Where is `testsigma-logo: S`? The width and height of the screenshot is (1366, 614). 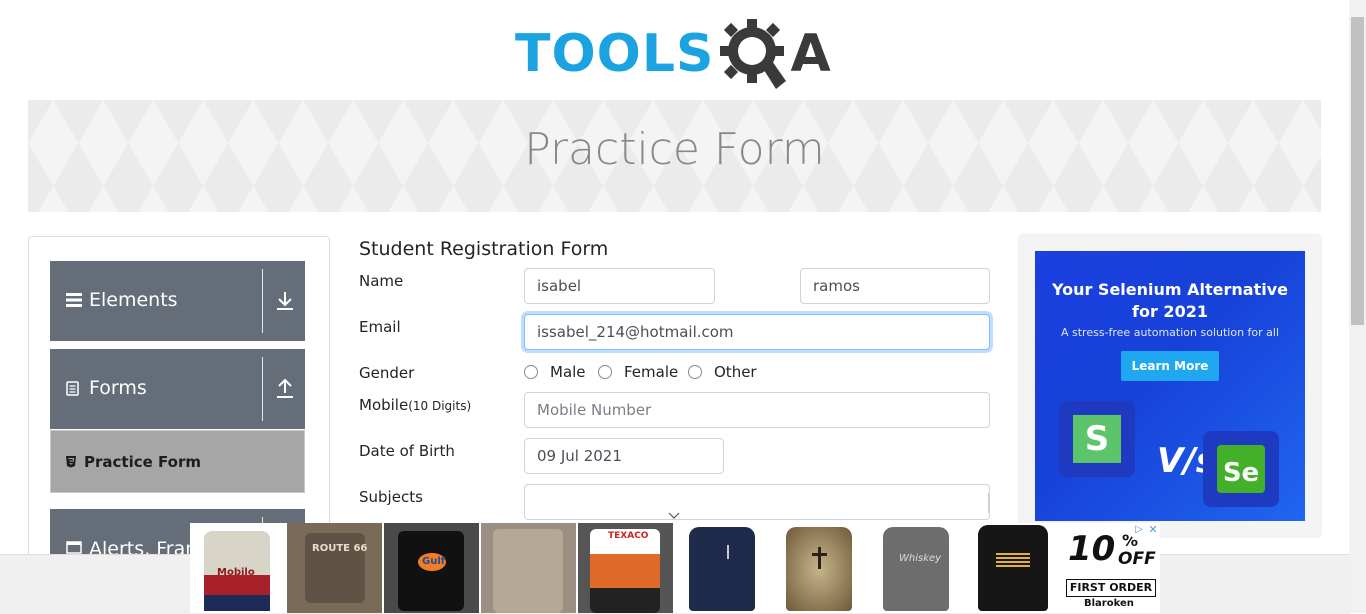 testsigma-logo: S is located at coordinates (1097, 439).